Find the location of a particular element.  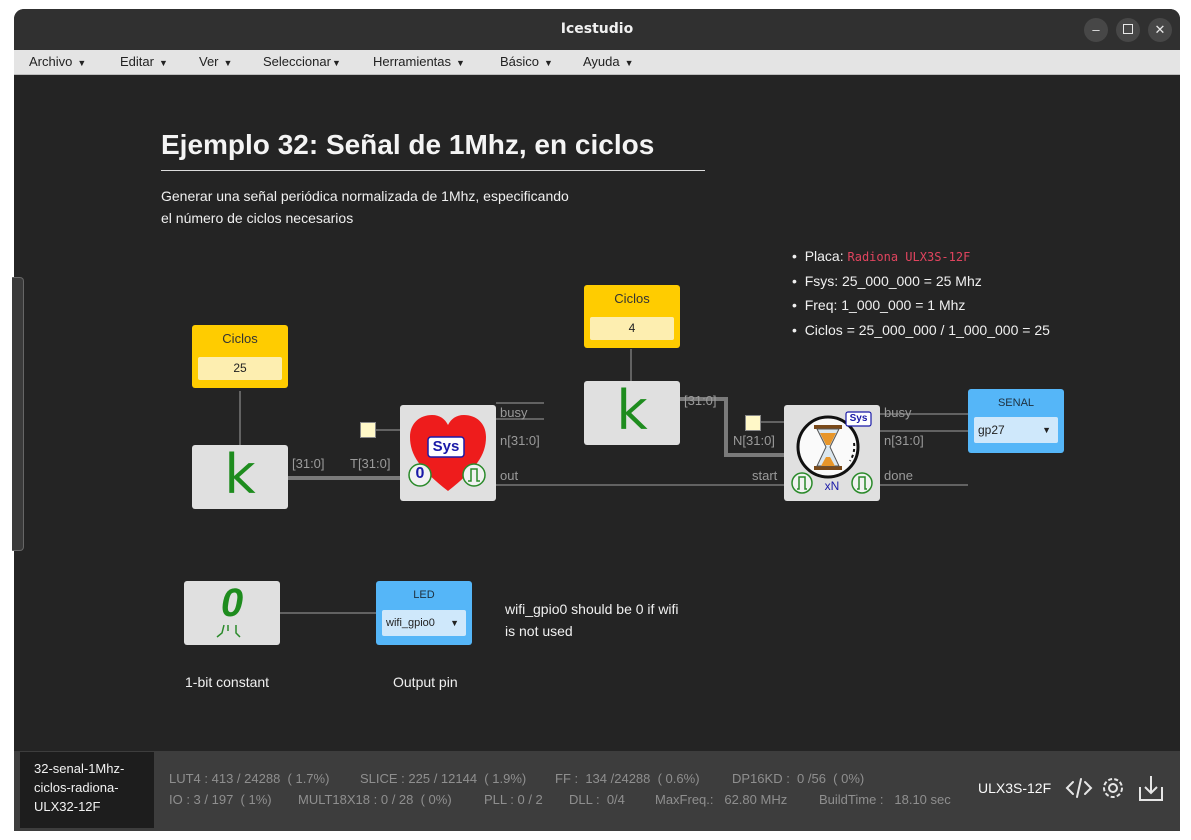

port-label: done is located at coordinates (898, 475).